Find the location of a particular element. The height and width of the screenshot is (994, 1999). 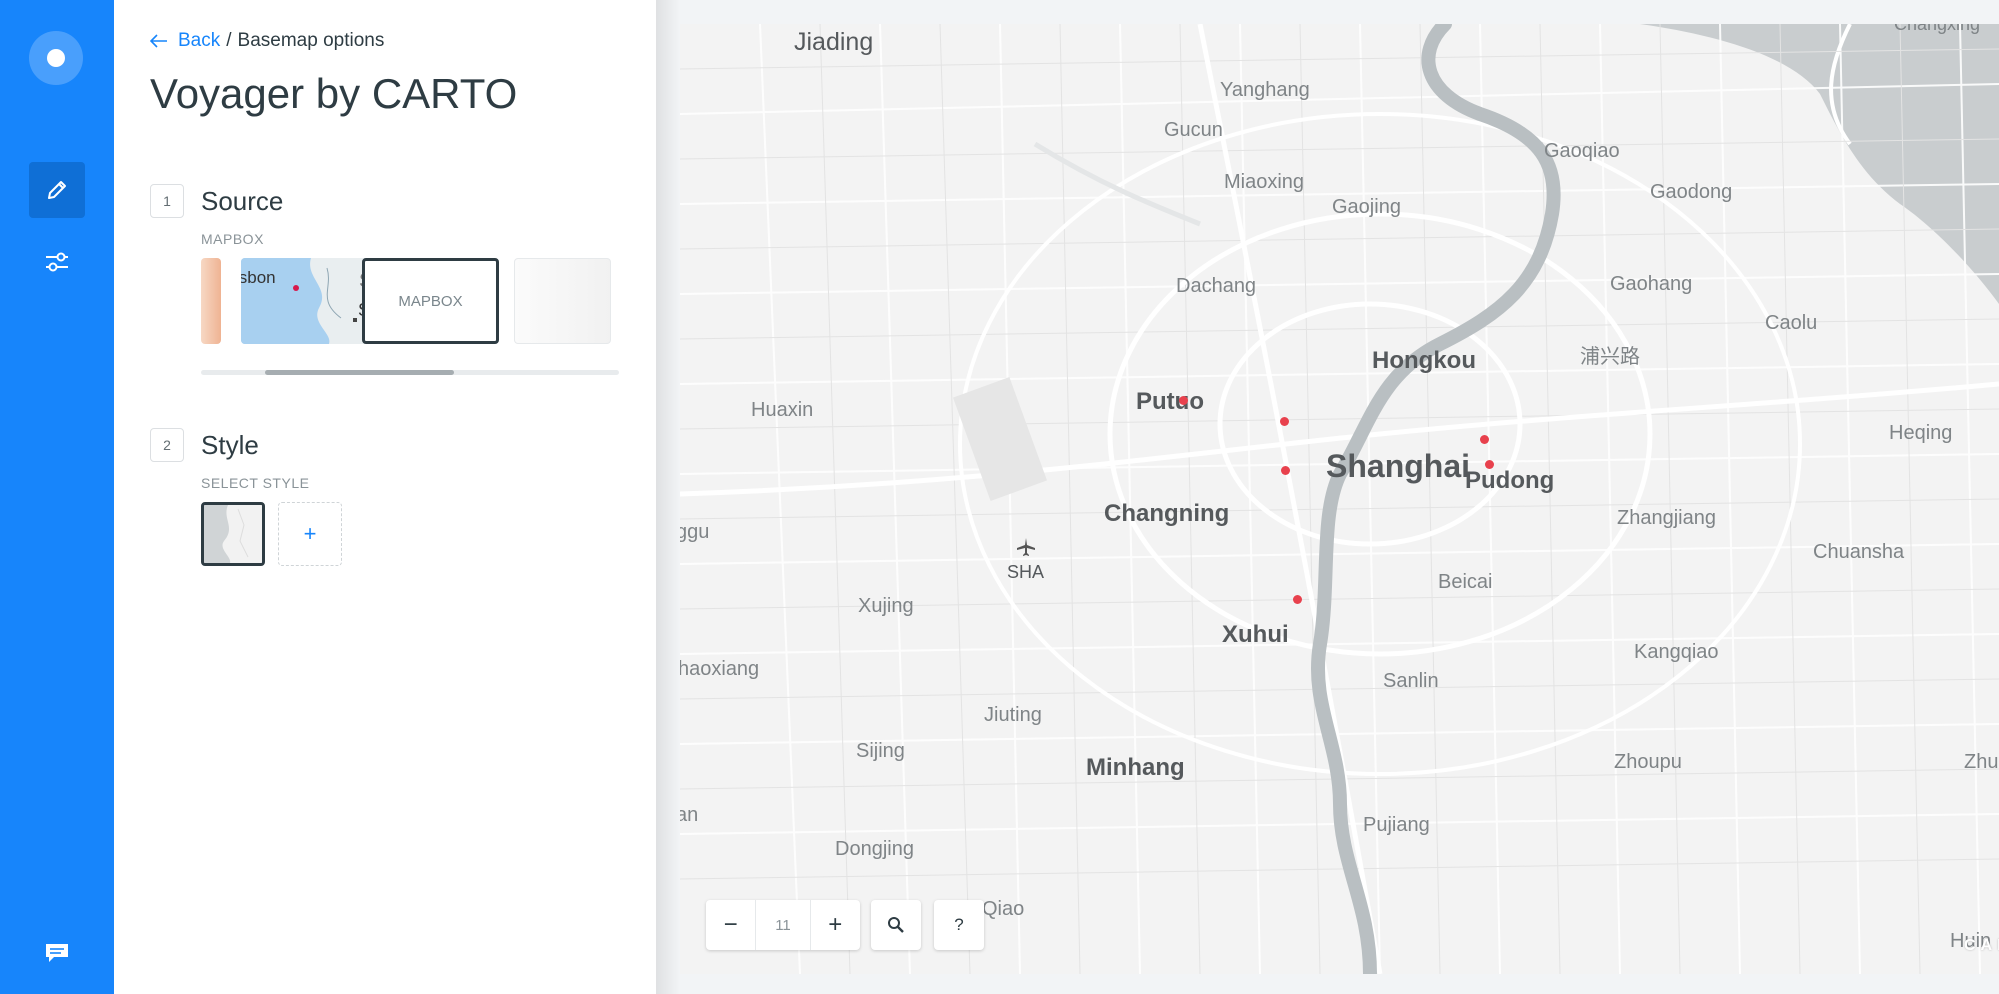

zoom-control: − 11 + is located at coordinates (783, 925).